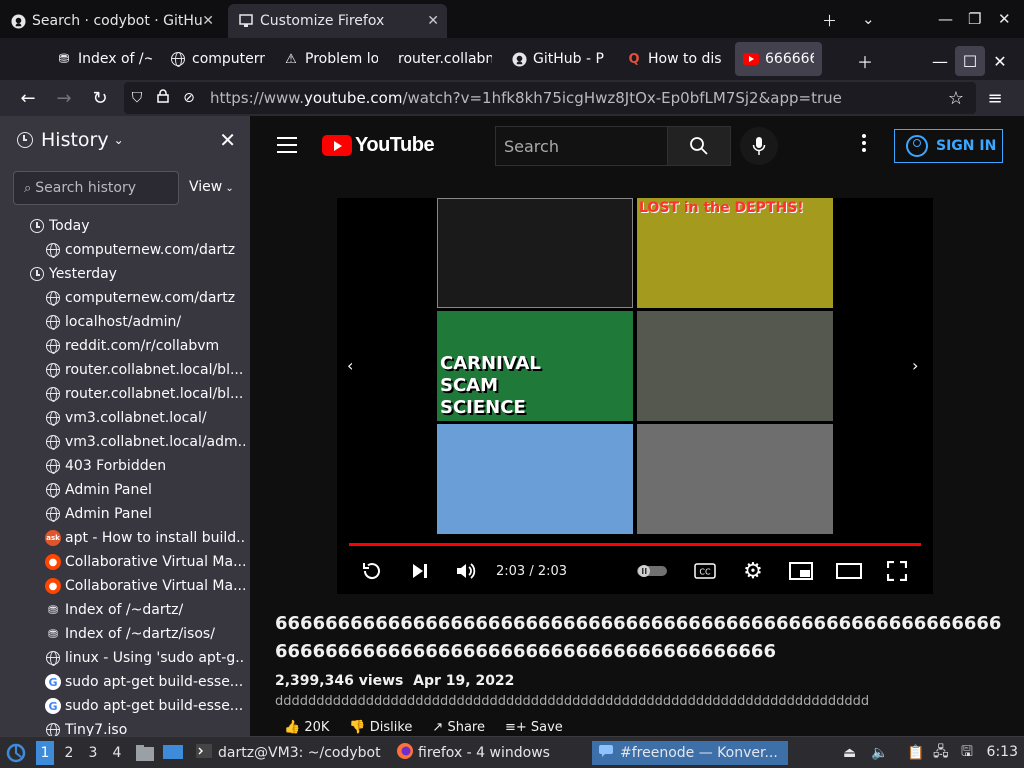  I want to click on volume-icon: 🔈, so click(879, 753).